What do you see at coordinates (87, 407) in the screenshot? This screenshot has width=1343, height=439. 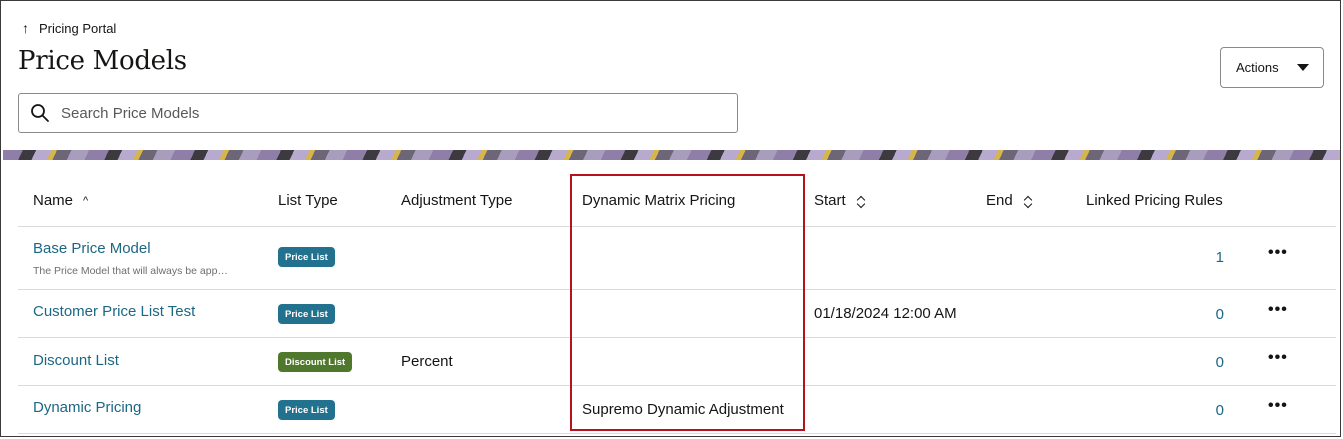 I see `price-model-name-link: Dynamic Pricing` at bounding box center [87, 407].